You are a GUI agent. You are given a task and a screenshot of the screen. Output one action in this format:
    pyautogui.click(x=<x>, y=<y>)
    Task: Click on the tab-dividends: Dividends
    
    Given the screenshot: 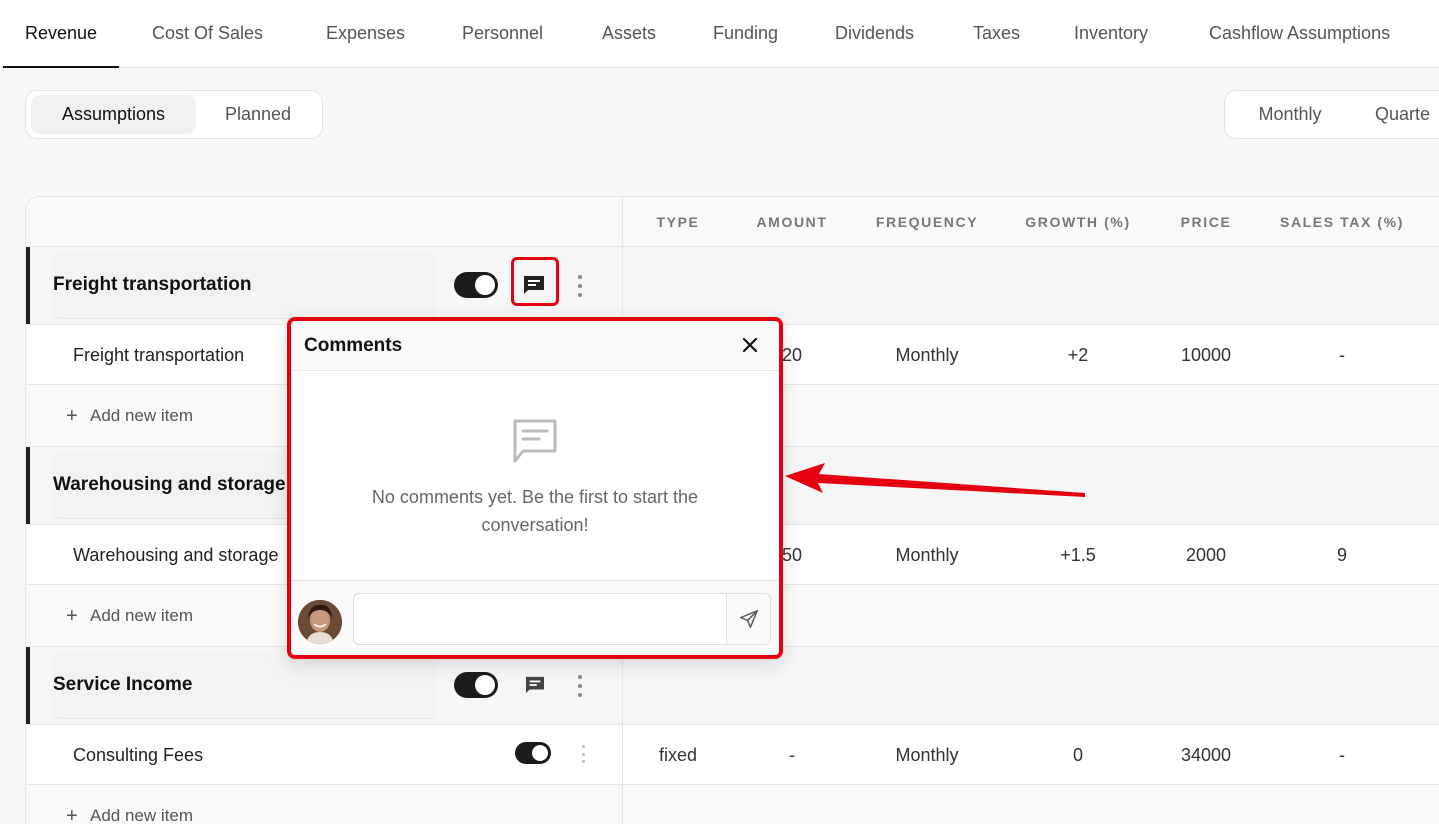 What is the action you would take?
    pyautogui.click(x=874, y=34)
    